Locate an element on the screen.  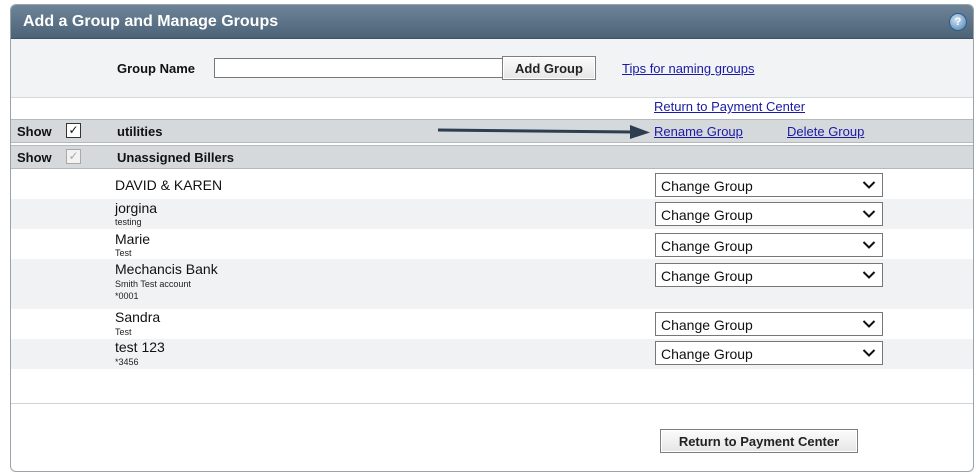
biller-detail: *0001 is located at coordinates (127, 296).